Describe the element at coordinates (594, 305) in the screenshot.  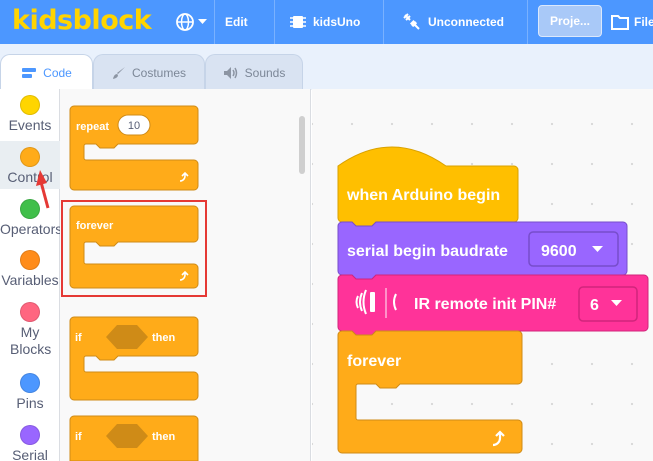
I see `pin-value: 6` at that location.